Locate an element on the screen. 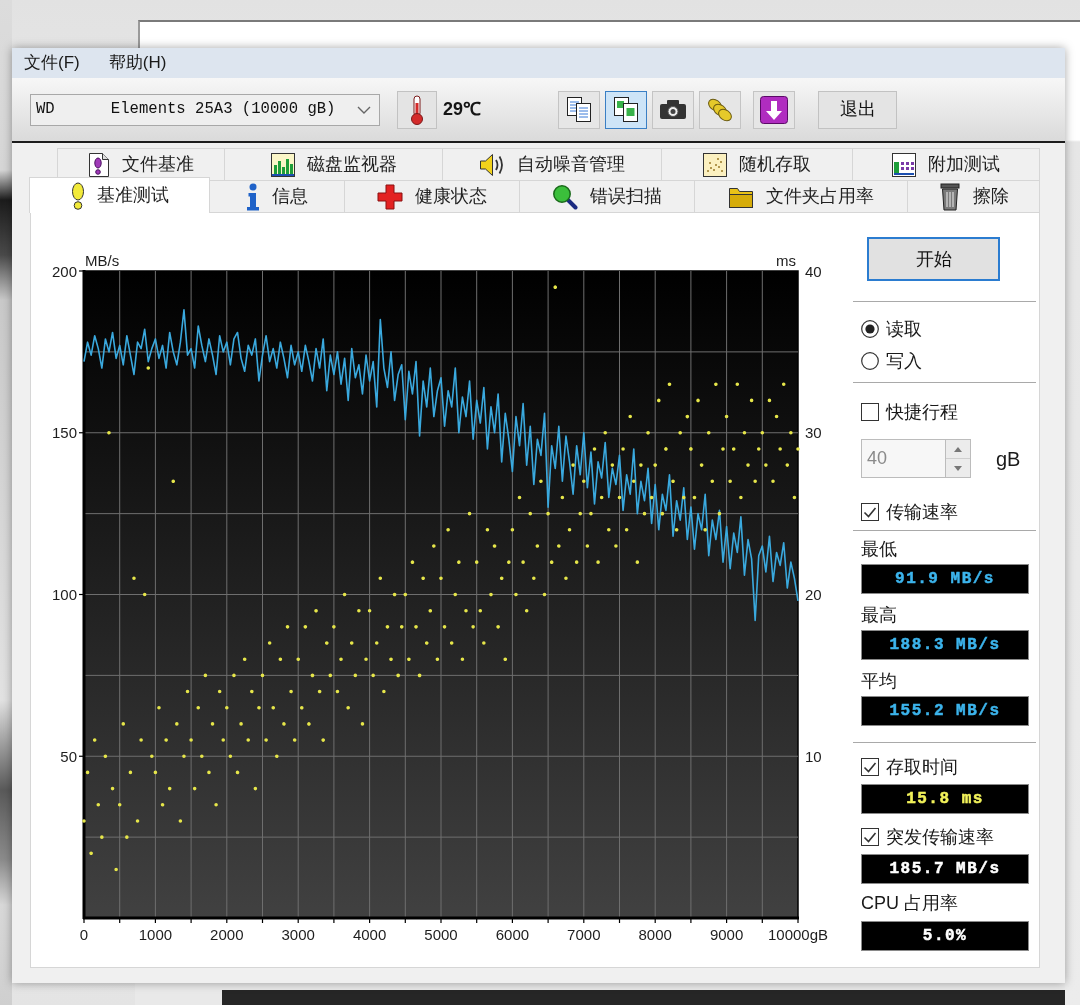  thermometer-button is located at coordinates (417, 109).